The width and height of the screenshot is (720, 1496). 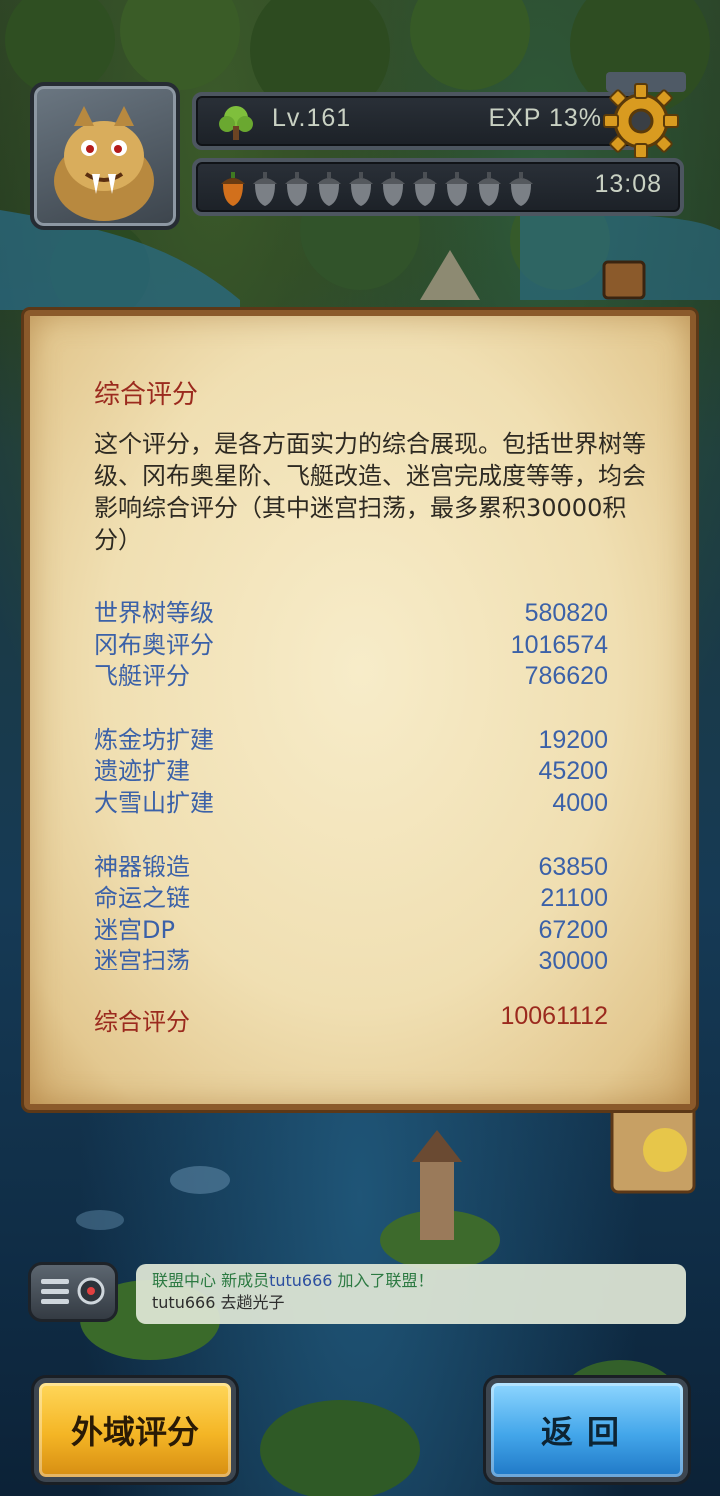 I want to click on score-label: 遗迹扩建, so click(x=142, y=771).